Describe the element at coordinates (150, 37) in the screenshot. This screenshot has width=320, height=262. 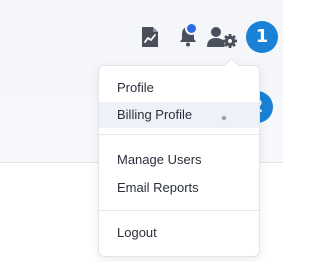
I see `report-icon` at that location.